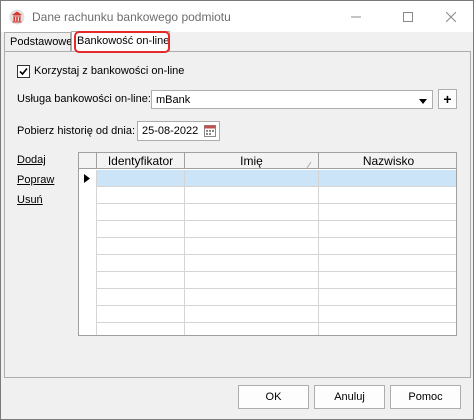 The image size is (474, 420). Describe the element at coordinates (84, 99) in the screenshot. I see `service-label: Usługa bankowości on-line:` at that location.